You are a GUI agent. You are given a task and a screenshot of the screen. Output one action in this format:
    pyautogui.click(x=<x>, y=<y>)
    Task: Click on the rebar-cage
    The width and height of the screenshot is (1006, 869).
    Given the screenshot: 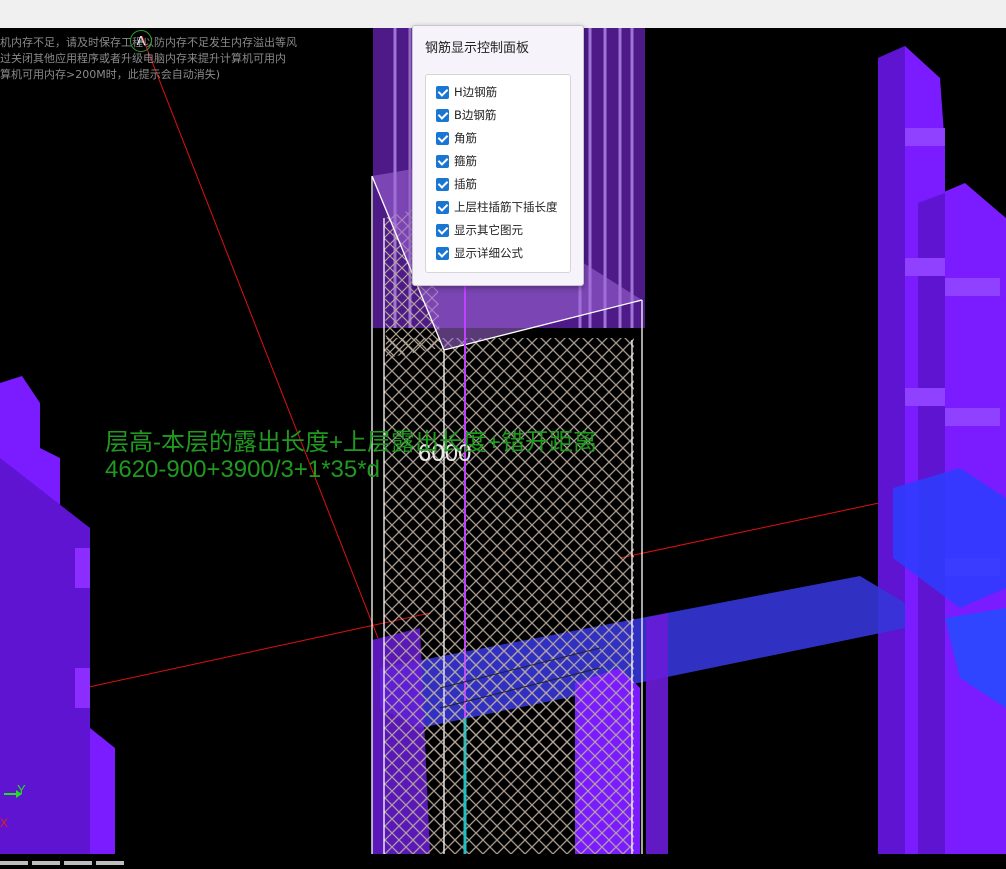 What is the action you would take?
    pyautogui.click(x=509, y=596)
    